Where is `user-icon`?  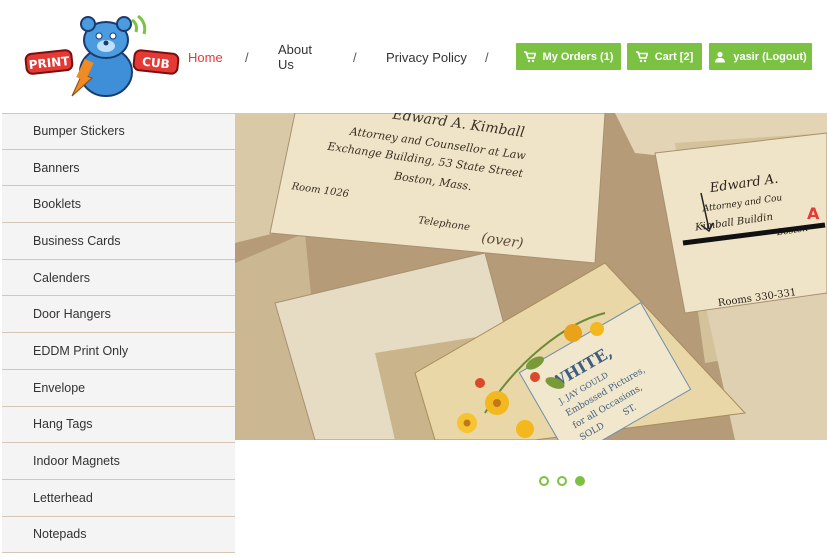 user-icon is located at coordinates (720, 56).